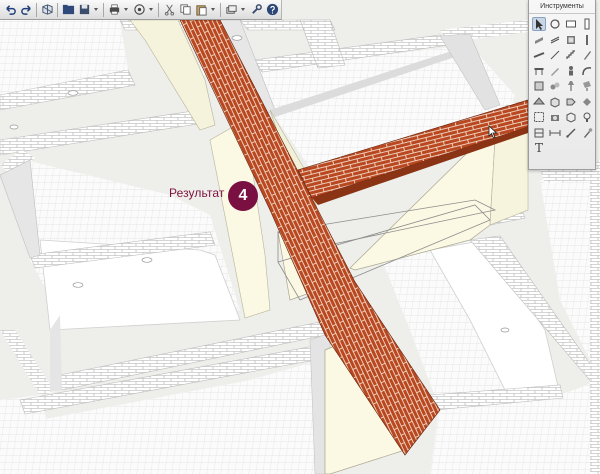 This screenshot has height=474, width=600. What do you see at coordinates (555, 55) in the screenshot?
I see `line-icon` at bounding box center [555, 55].